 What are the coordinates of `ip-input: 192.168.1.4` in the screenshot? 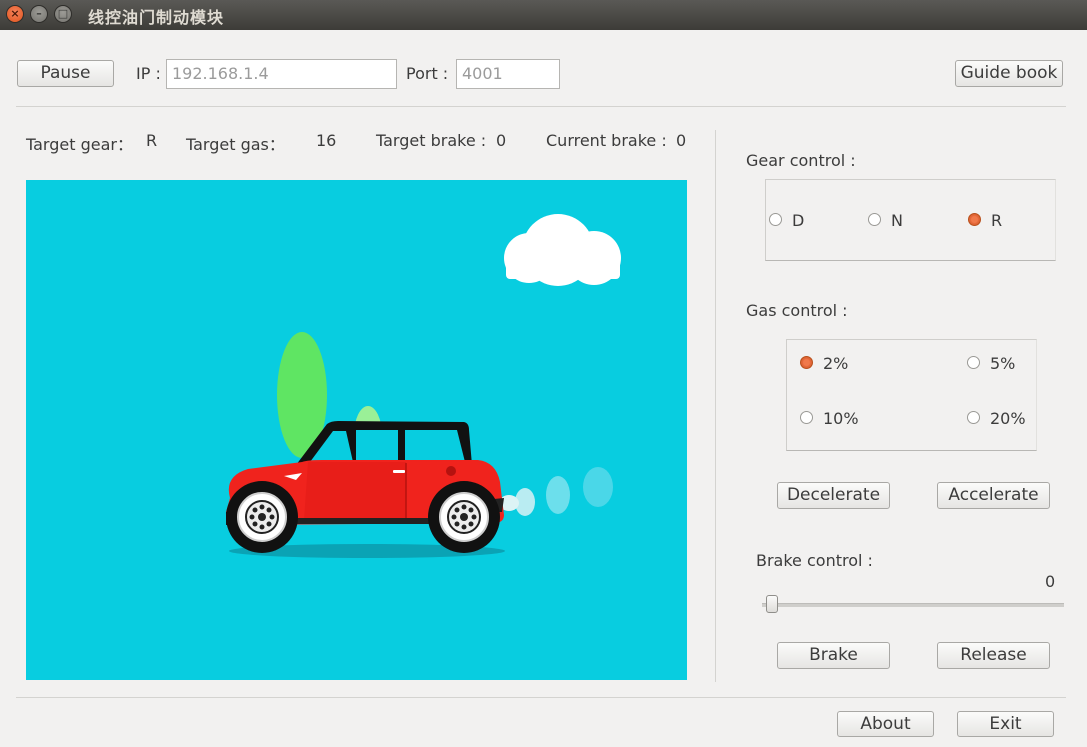 It's located at (281, 74).